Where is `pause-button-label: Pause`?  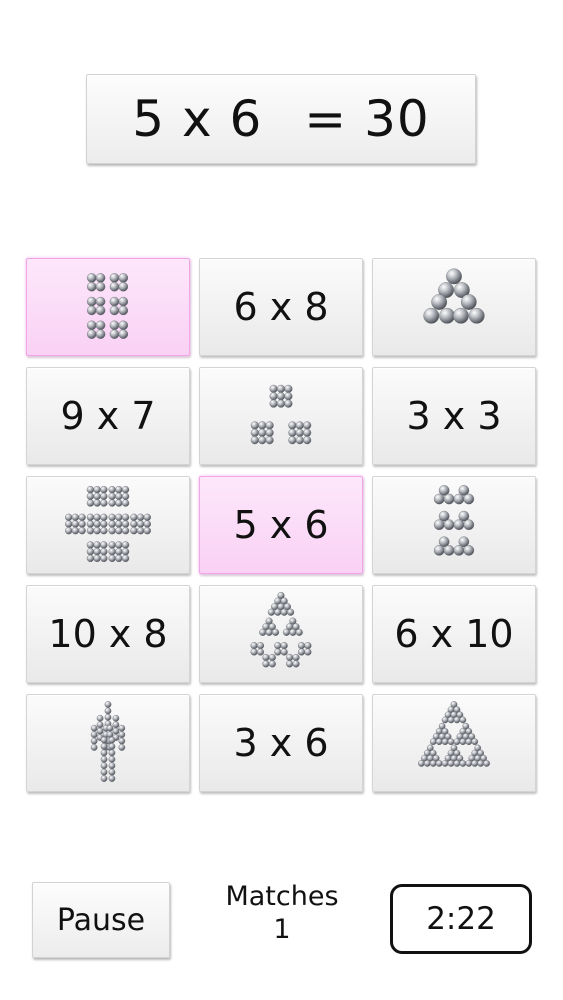
pause-button-label: Pause is located at coordinates (101, 920).